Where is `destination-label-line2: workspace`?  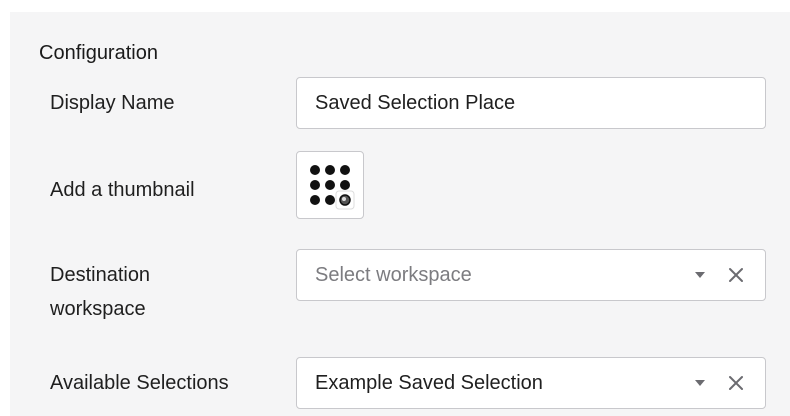
destination-label-line2: workspace is located at coordinates (98, 309).